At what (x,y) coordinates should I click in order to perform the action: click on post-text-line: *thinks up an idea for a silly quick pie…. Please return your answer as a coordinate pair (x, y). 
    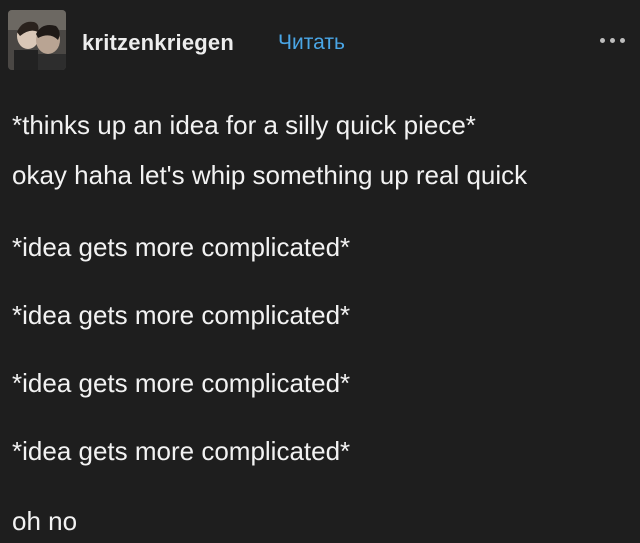
    Looking at the image, I should click on (244, 125).